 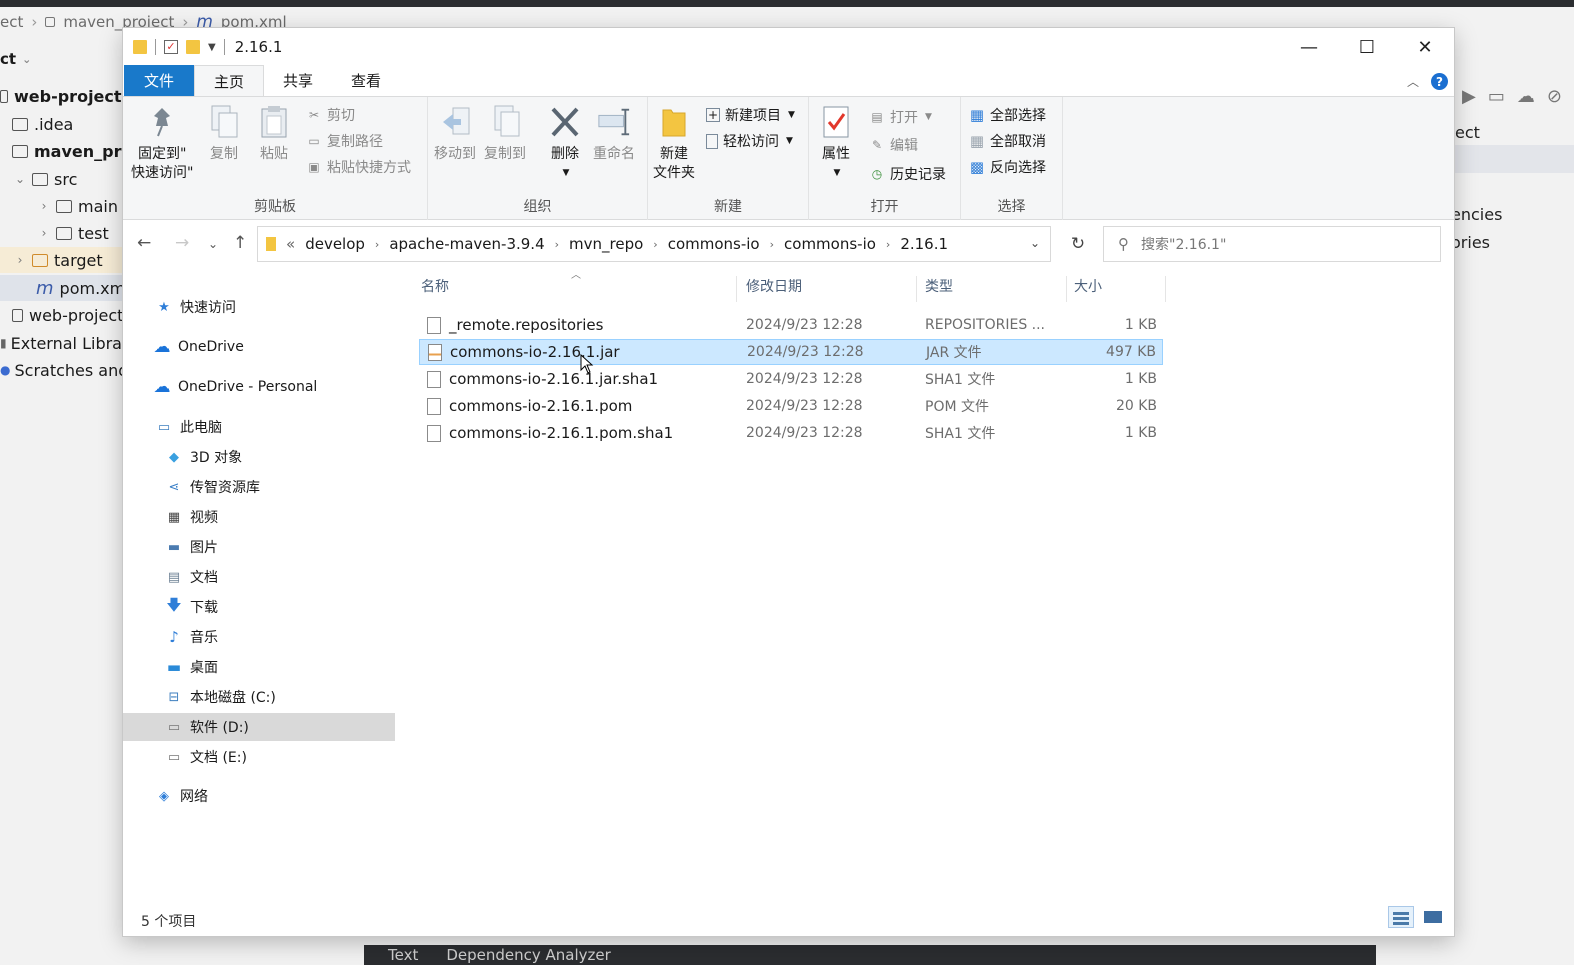 I want to click on tree-item: .idea, so click(x=42, y=124).